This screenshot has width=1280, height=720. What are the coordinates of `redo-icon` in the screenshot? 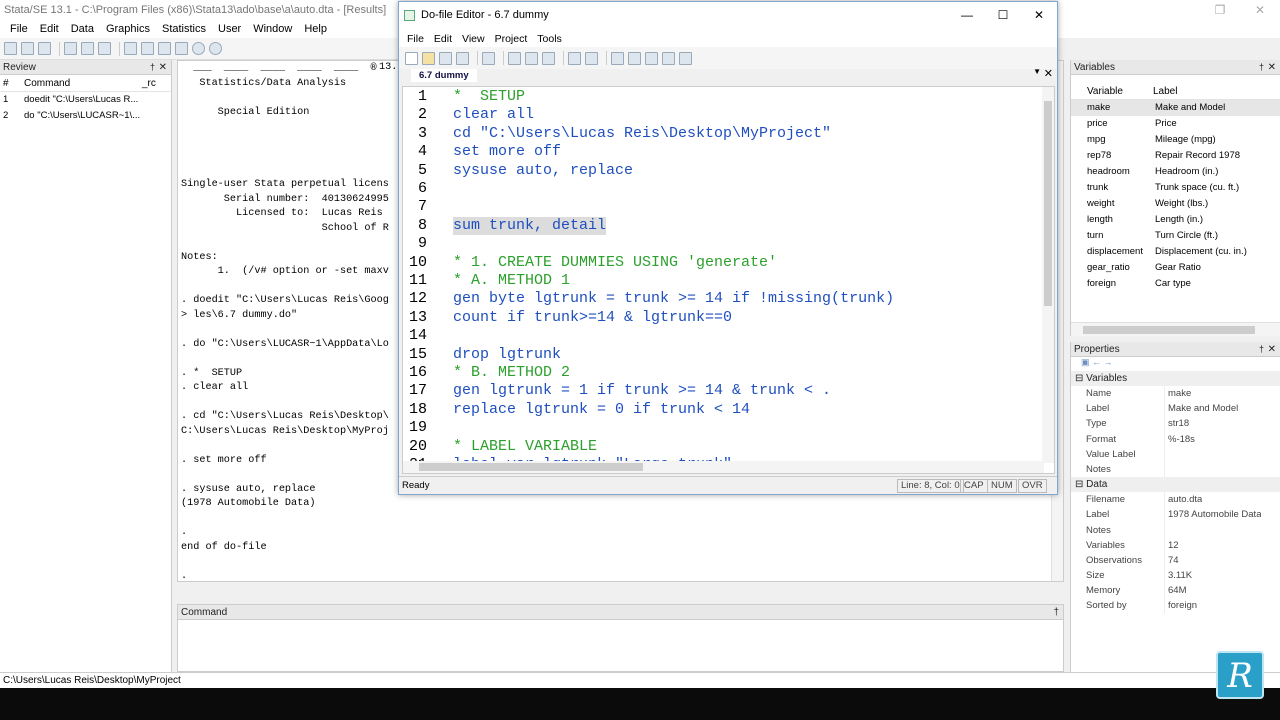 It's located at (591, 58).